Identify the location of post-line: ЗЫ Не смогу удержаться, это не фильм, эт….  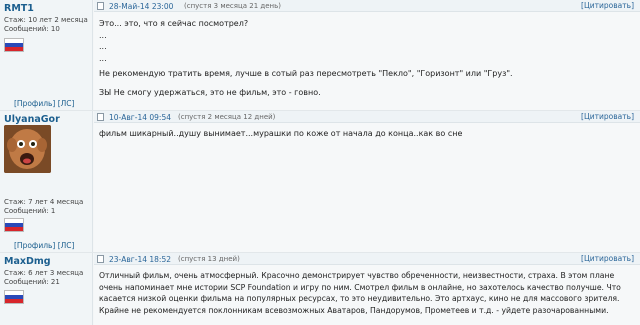
(210, 92).